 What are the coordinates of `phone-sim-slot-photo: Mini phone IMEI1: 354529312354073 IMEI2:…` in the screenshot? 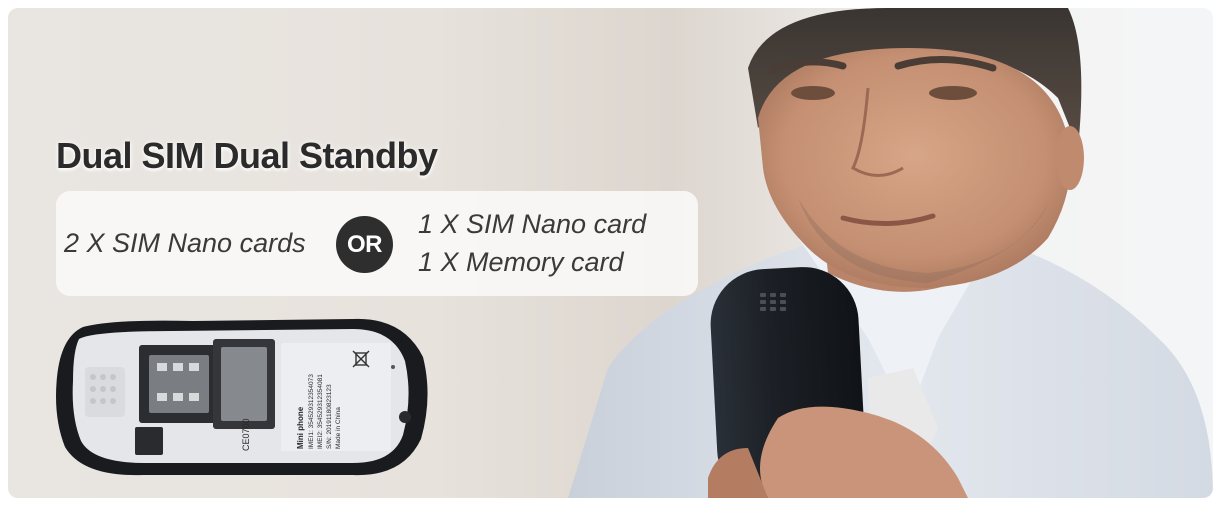 It's located at (242, 397).